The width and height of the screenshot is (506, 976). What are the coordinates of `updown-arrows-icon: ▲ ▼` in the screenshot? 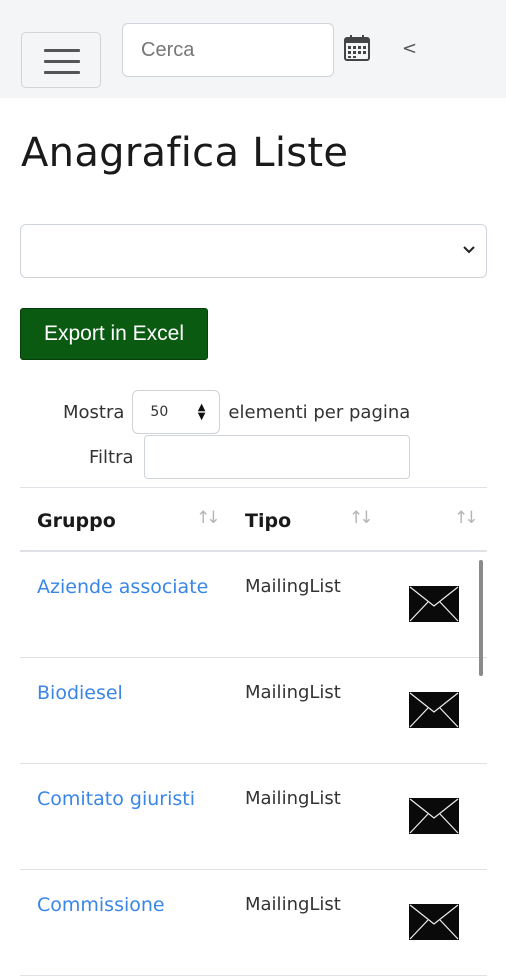 It's located at (201, 412).